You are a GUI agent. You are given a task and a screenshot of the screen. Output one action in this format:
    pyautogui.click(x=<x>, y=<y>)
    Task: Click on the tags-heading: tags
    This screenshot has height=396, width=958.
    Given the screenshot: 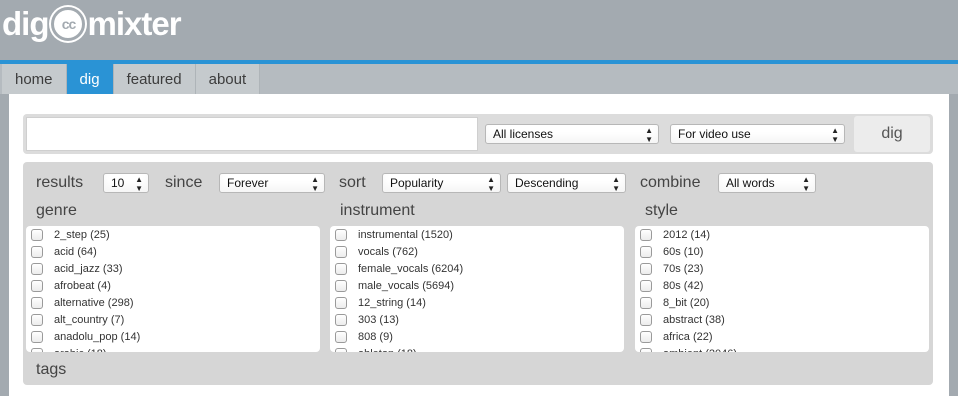 What is the action you would take?
    pyautogui.click(x=51, y=369)
    